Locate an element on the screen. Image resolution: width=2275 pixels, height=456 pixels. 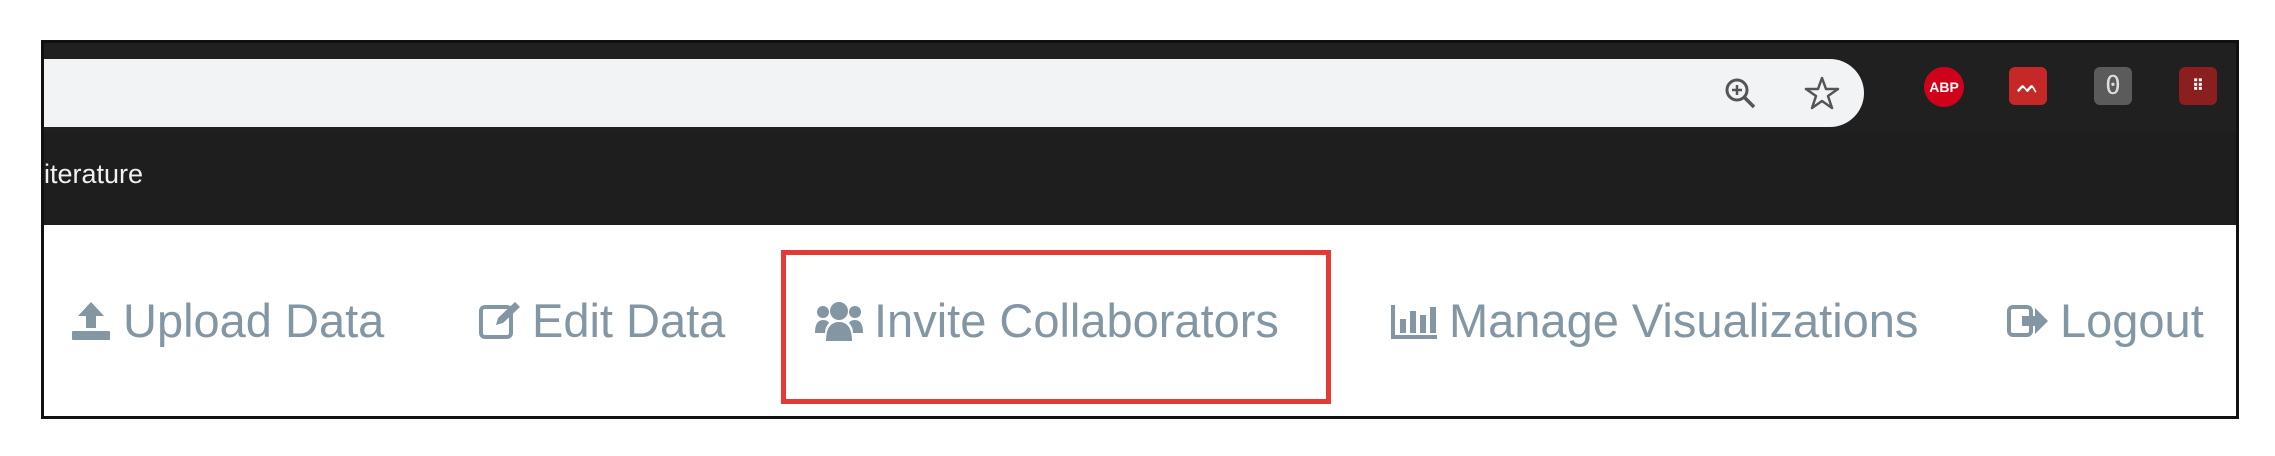
edit-icon is located at coordinates (500, 321).